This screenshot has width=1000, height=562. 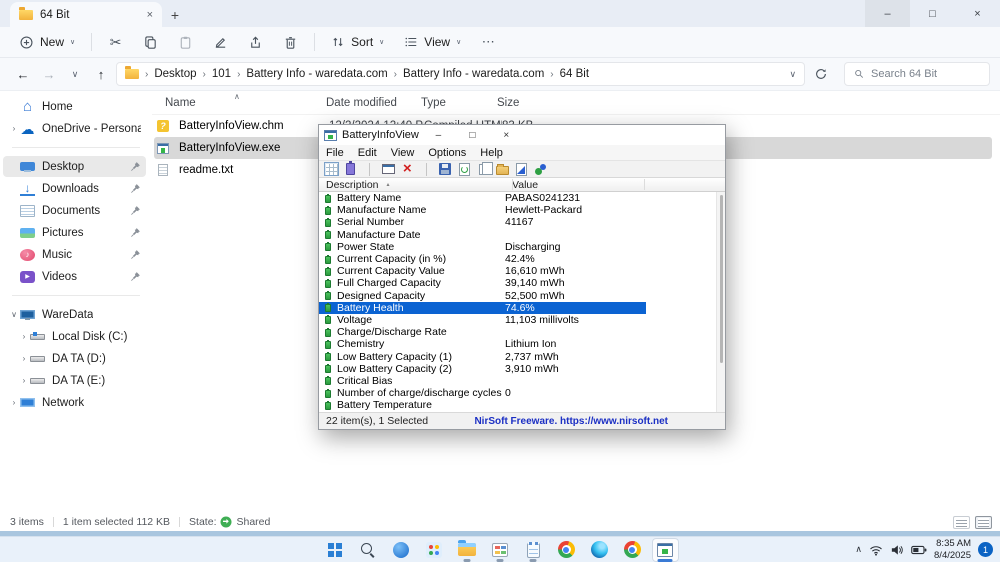 I want to click on expander-chevron-icon: ∨, so click(x=14, y=314).